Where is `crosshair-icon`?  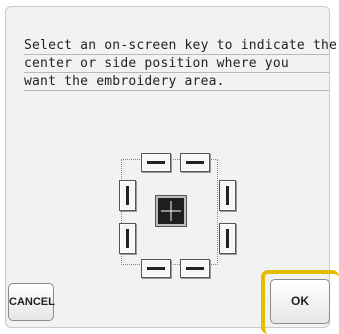
crosshair-icon is located at coordinates (171, 211).